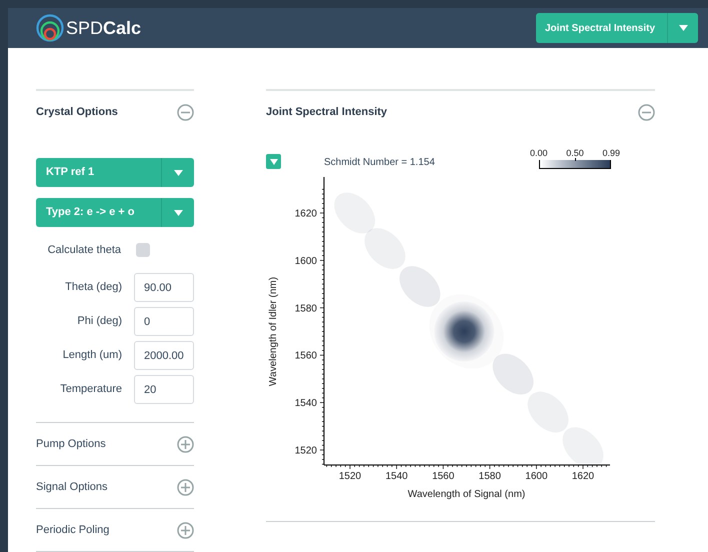 The image size is (708, 552). What do you see at coordinates (164, 321) in the screenshot?
I see `number-field: 0` at bounding box center [164, 321].